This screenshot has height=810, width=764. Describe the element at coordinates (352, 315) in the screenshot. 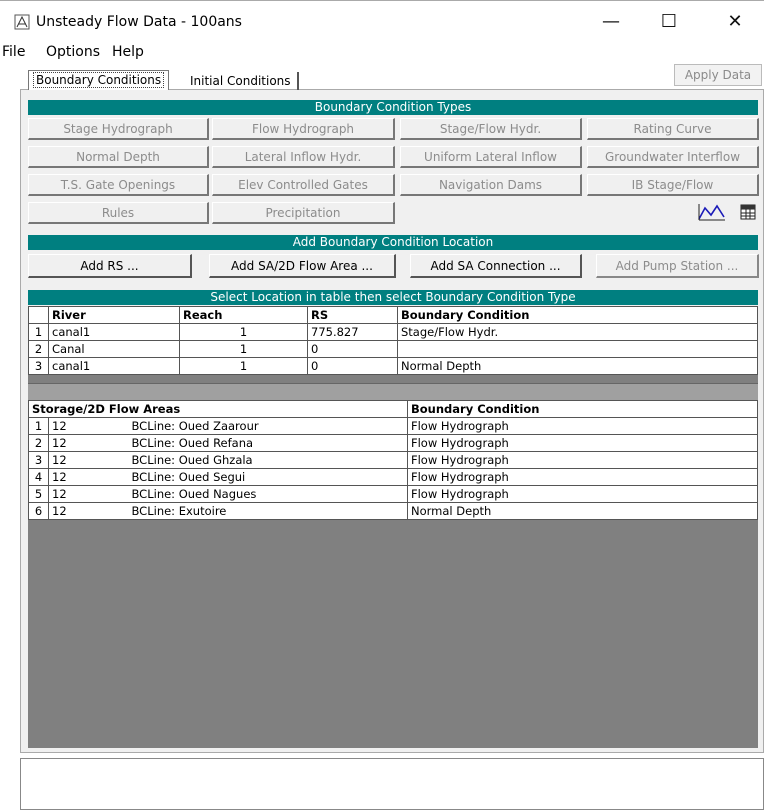

I see `column-header-rs: RS` at that location.